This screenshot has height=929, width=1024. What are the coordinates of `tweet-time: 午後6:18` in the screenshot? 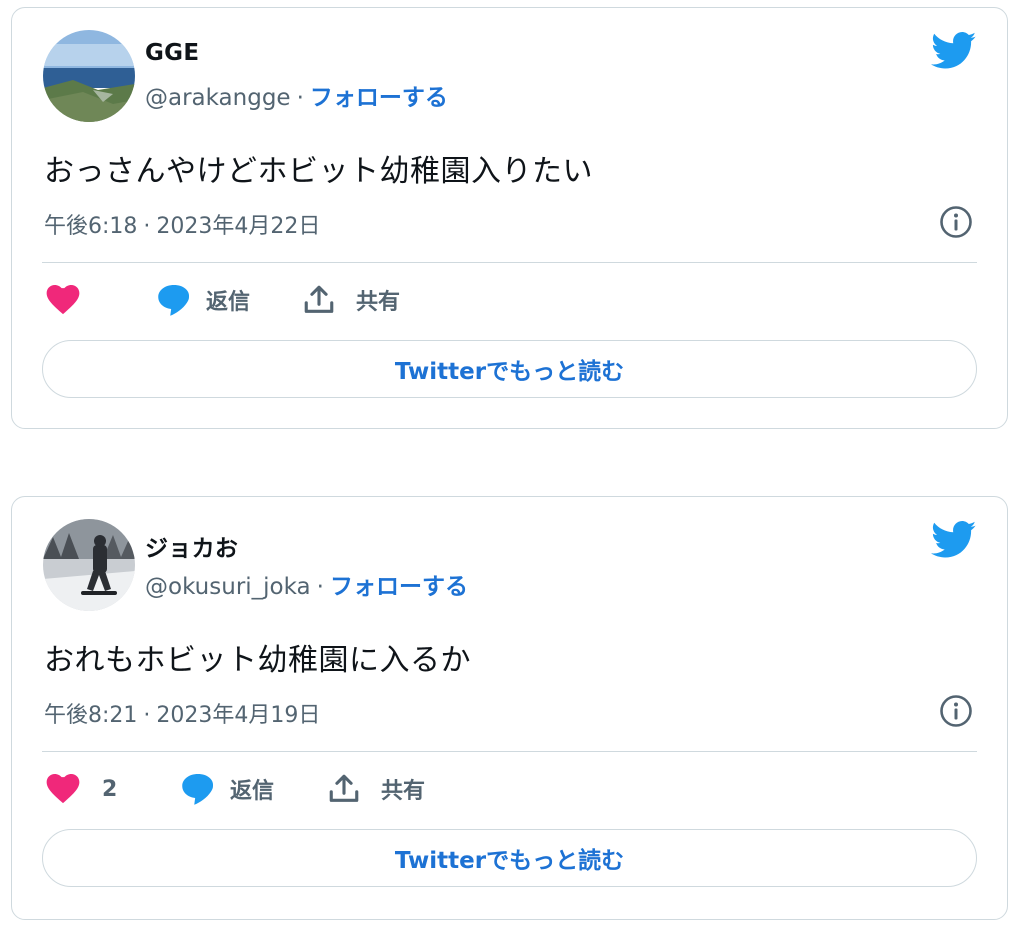 It's located at (91, 226).